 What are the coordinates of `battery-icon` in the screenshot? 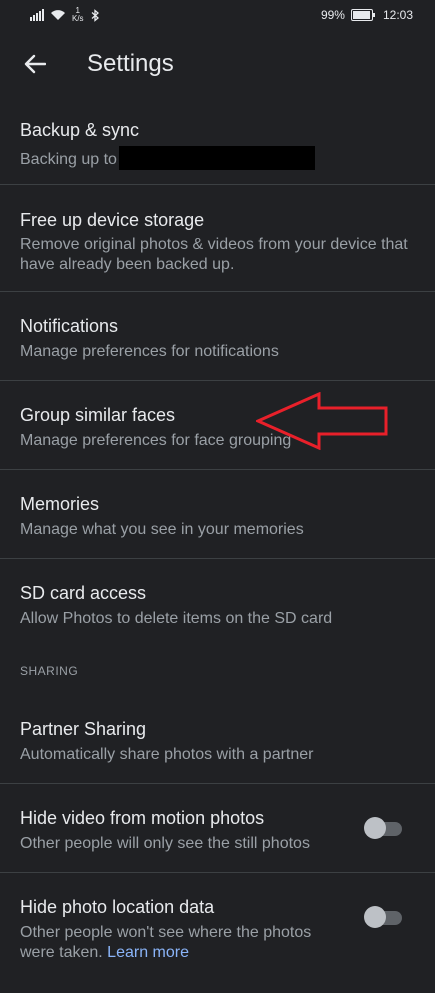 It's located at (362, 15).